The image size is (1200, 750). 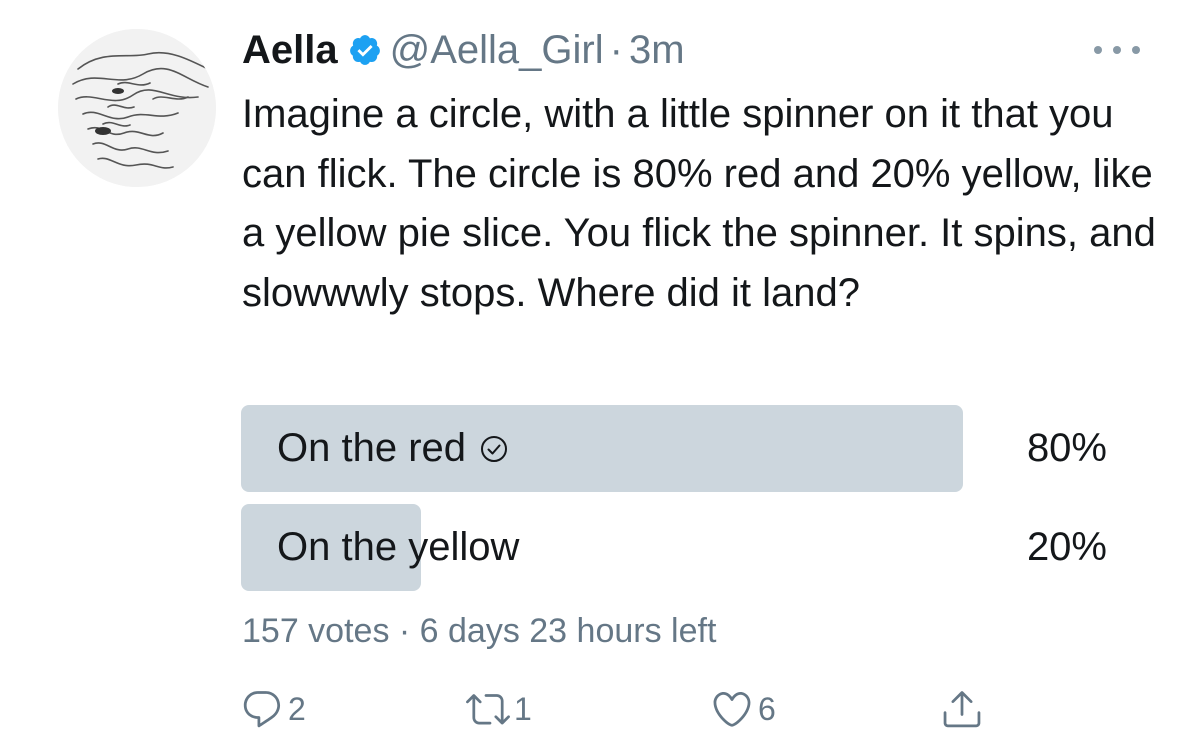 I want to click on author-handle: @Aella_Girl, so click(x=497, y=50).